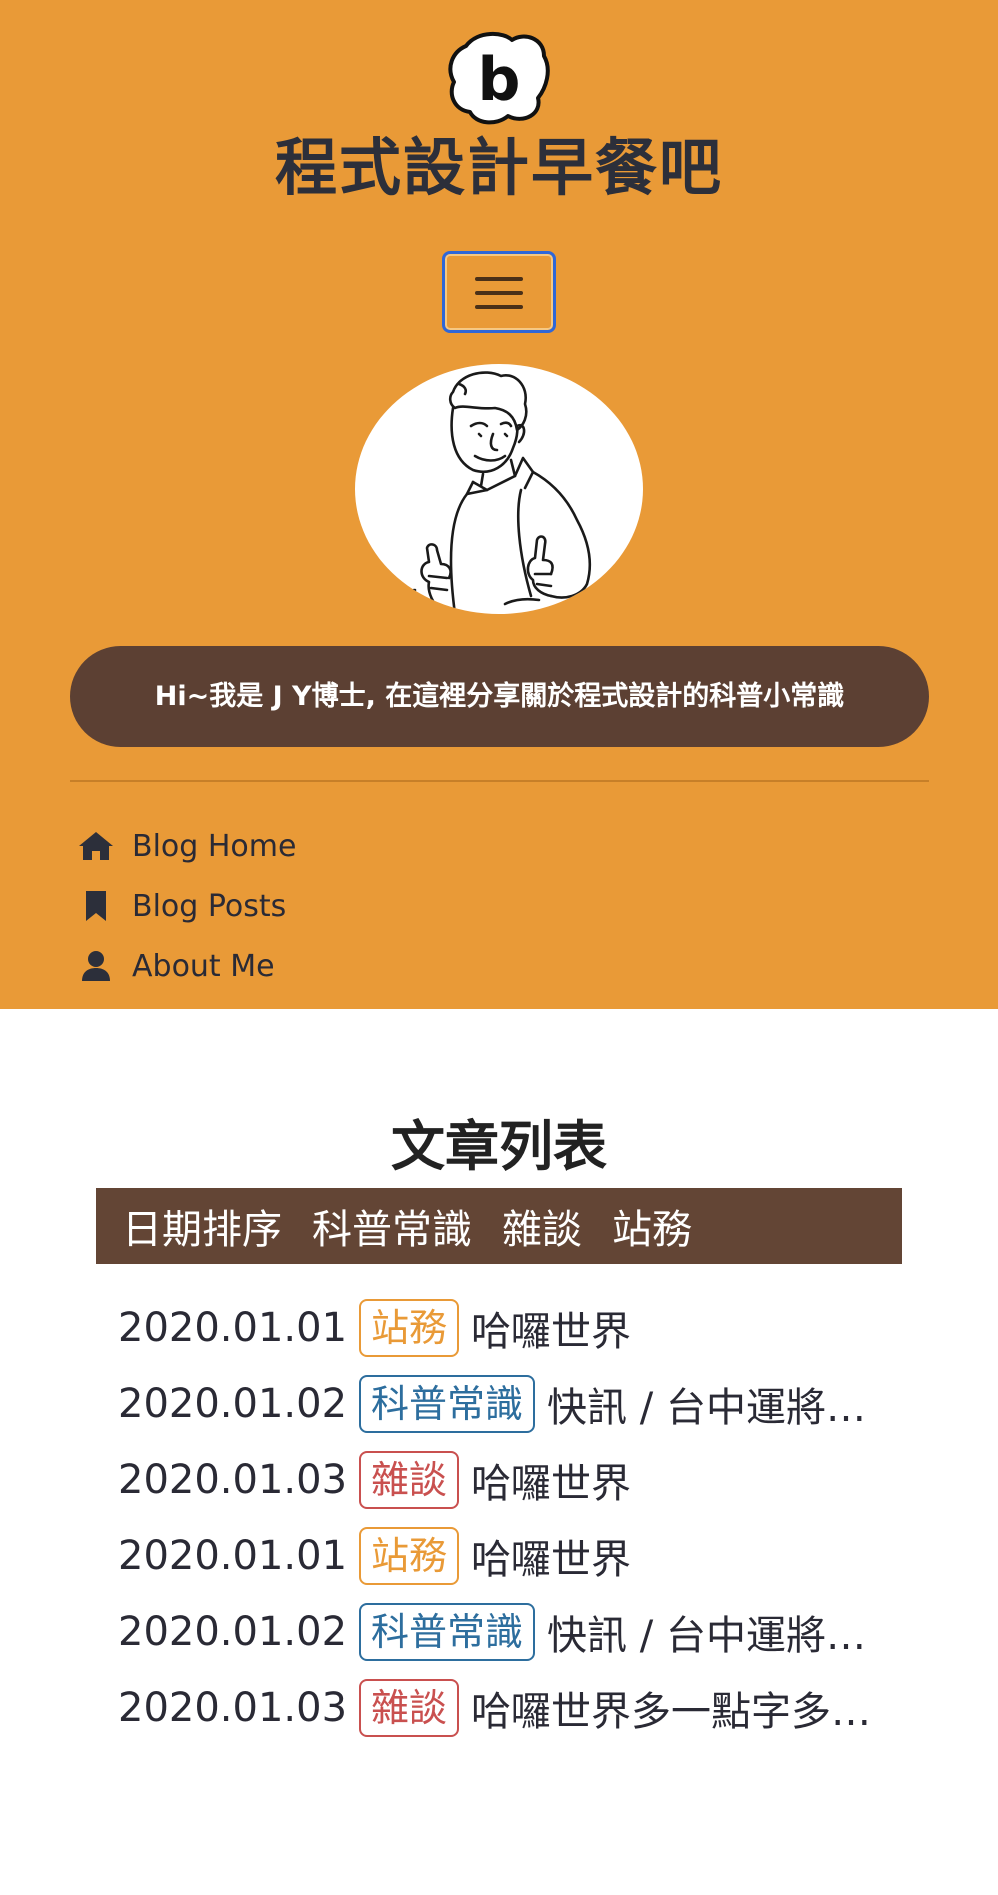 This screenshot has height=1895, width=998. What do you see at coordinates (276, 966) in the screenshot?
I see `nav-item-about-me: About Me` at bounding box center [276, 966].